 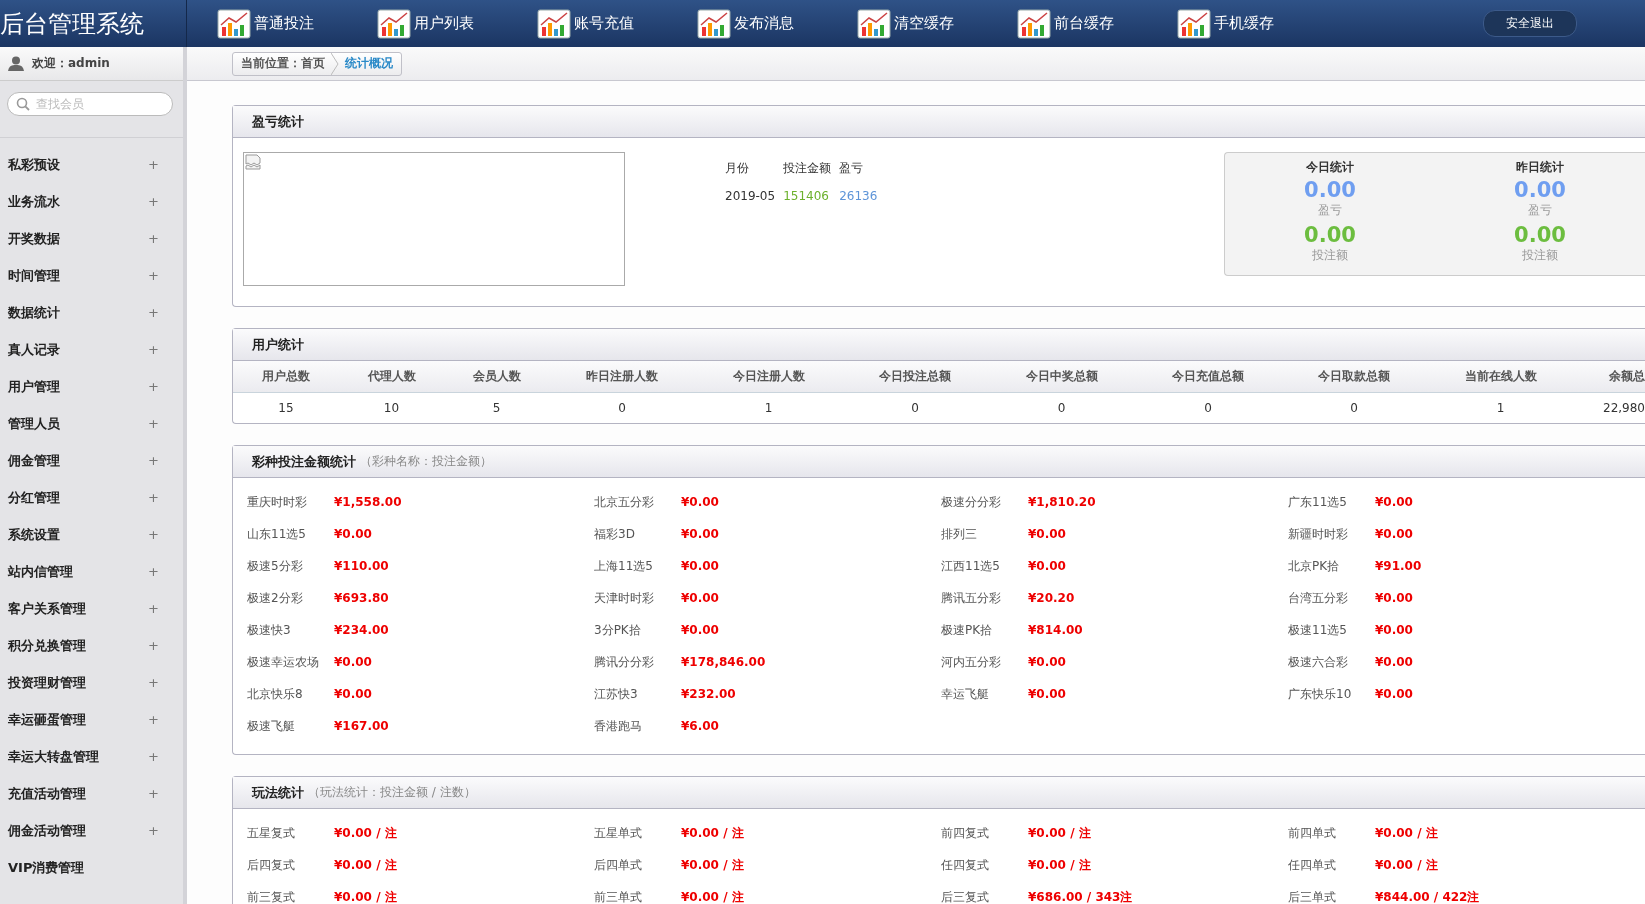 I want to click on nav-link: 清空缓存, so click(x=937, y=23).